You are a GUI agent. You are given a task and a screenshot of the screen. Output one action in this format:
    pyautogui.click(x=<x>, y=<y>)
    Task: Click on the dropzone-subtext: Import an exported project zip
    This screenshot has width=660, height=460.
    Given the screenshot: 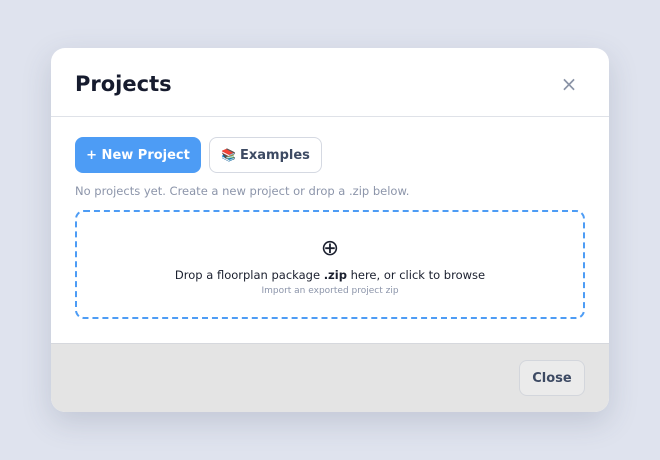 What is the action you would take?
    pyautogui.click(x=330, y=291)
    